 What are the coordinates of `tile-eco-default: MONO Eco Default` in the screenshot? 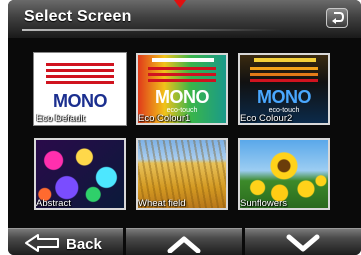 It's located at (80, 89).